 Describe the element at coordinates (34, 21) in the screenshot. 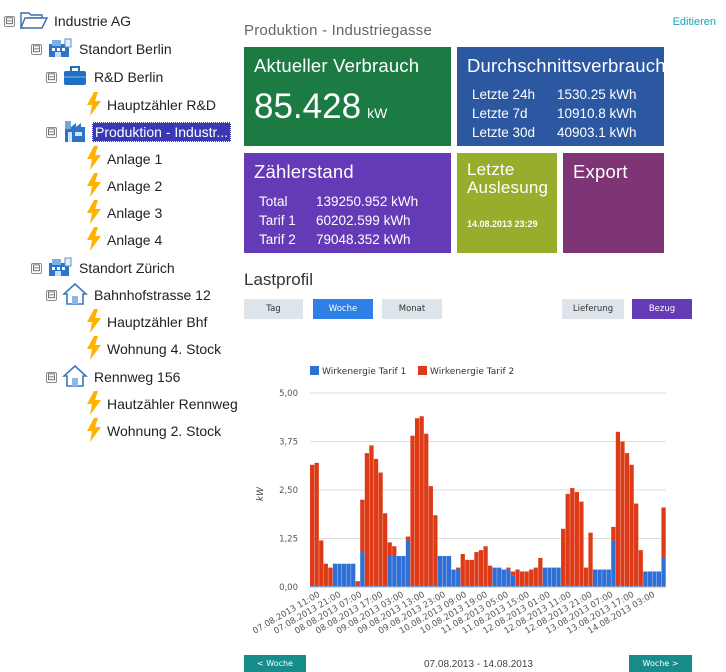

I see `folder-open-icon` at that location.